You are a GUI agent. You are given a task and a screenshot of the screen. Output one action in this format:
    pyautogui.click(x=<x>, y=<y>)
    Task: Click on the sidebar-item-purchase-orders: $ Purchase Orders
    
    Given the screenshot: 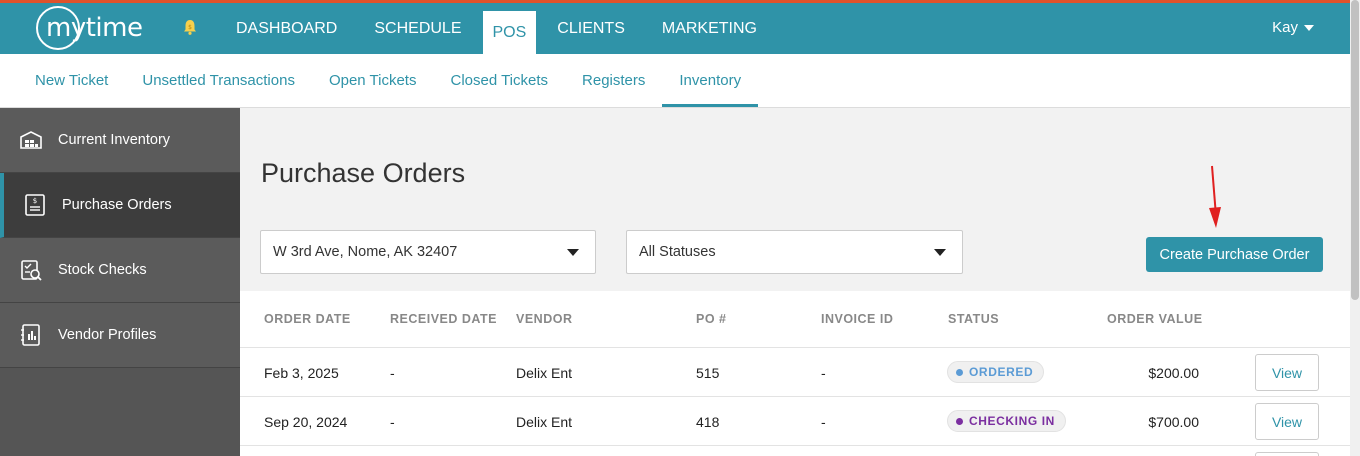 What is the action you would take?
    pyautogui.click(x=120, y=205)
    